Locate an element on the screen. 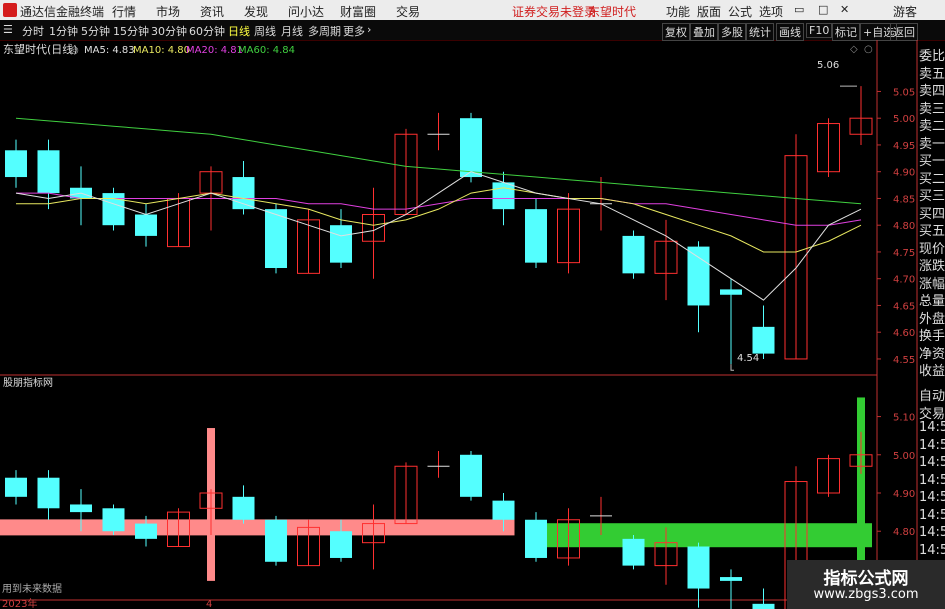 This screenshot has width=945, height=609. overlay-button: 叠加 is located at coordinates (704, 32).